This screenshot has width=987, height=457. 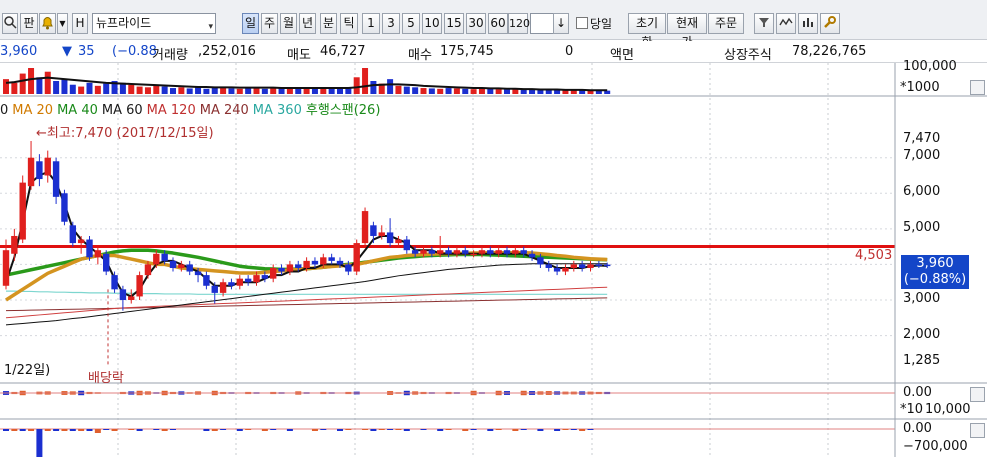 I want to click on funnel-icon, so click(x=764, y=23).